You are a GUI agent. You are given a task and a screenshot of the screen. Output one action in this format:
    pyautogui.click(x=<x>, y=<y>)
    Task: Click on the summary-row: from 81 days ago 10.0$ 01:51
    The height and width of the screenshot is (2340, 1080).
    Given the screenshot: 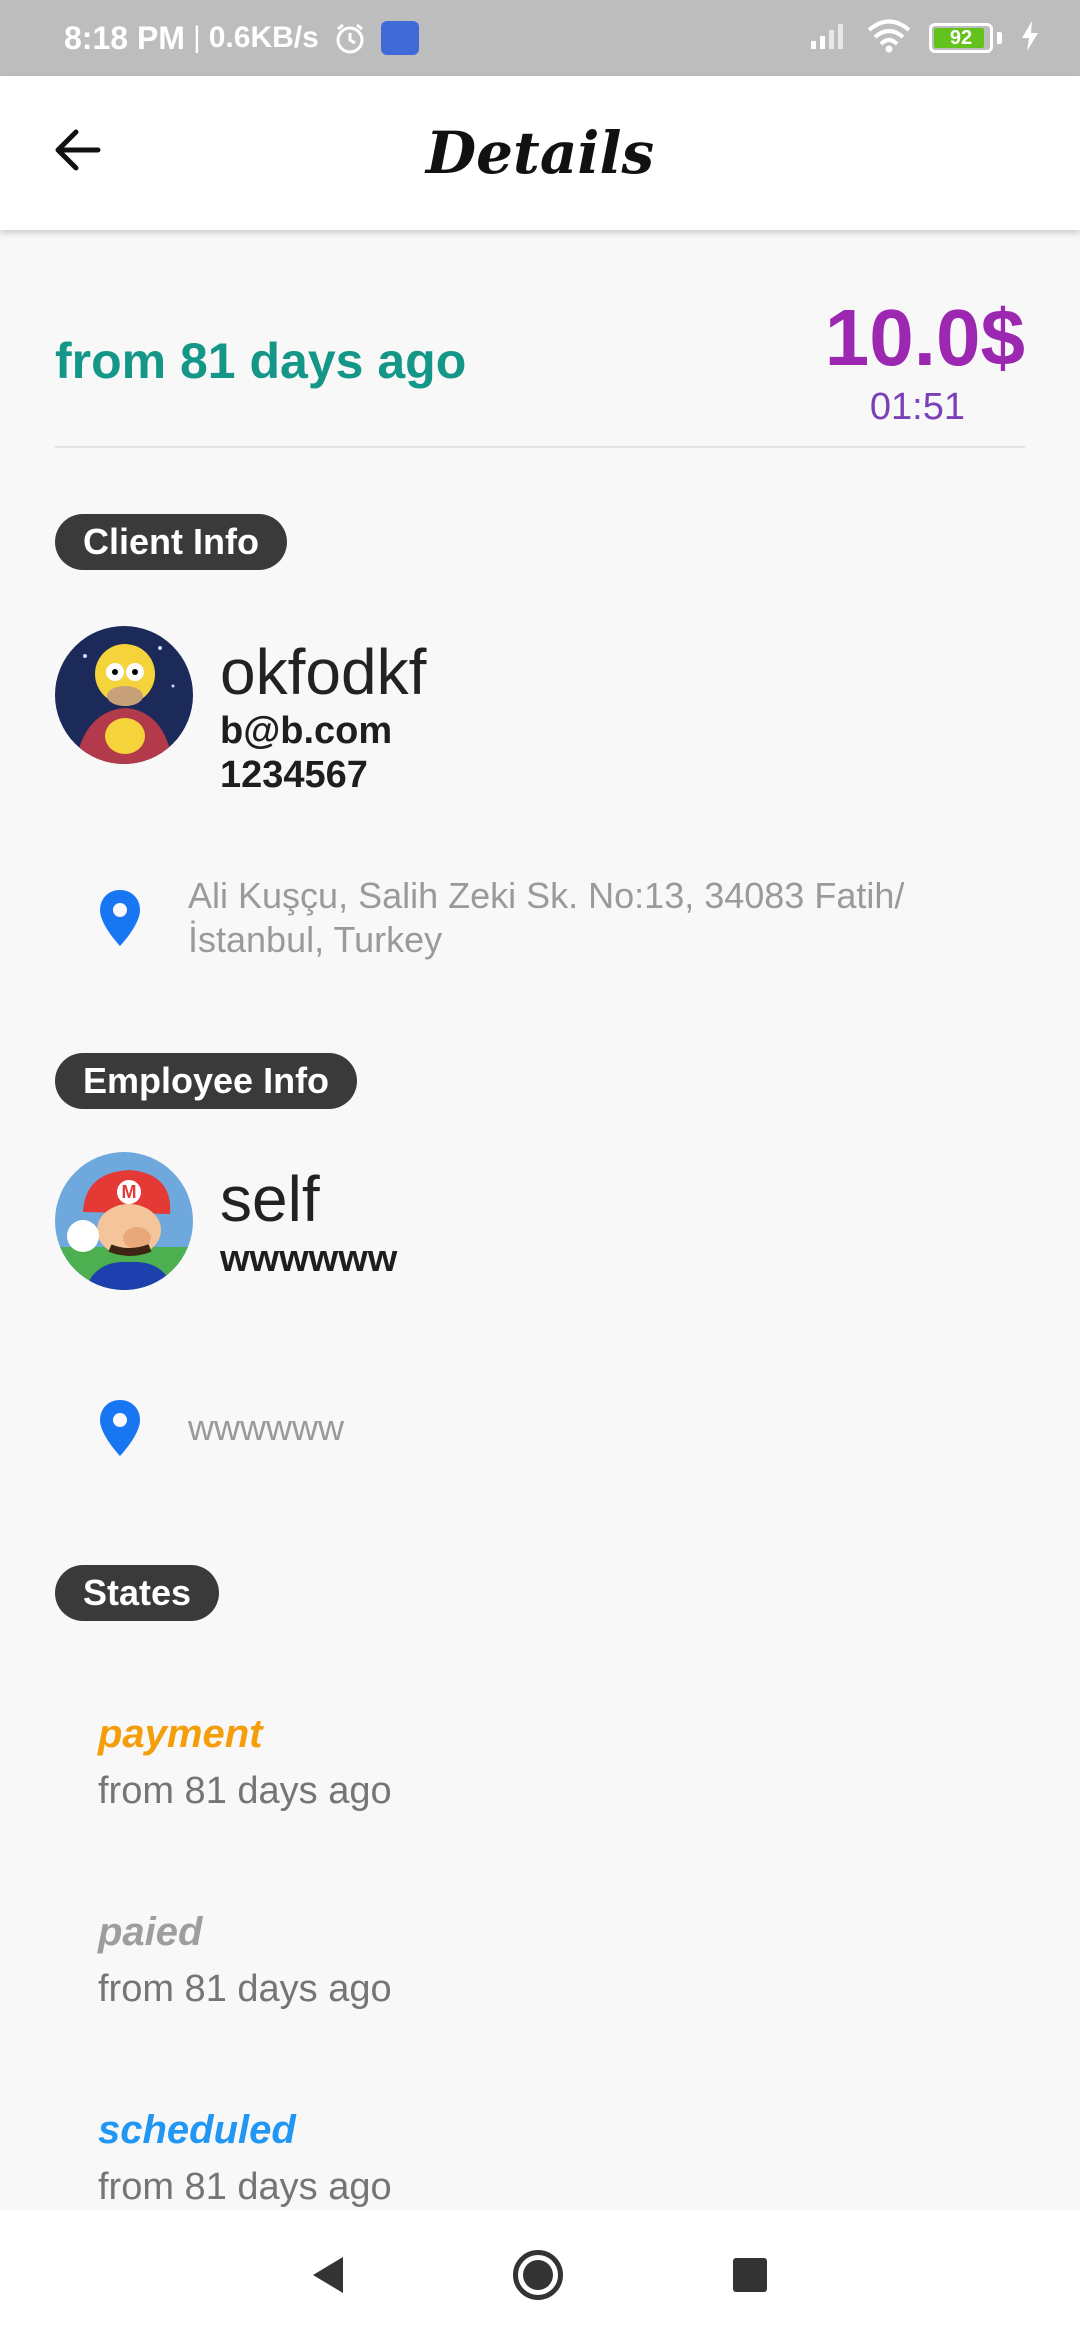 What is the action you would take?
    pyautogui.click(x=540, y=360)
    